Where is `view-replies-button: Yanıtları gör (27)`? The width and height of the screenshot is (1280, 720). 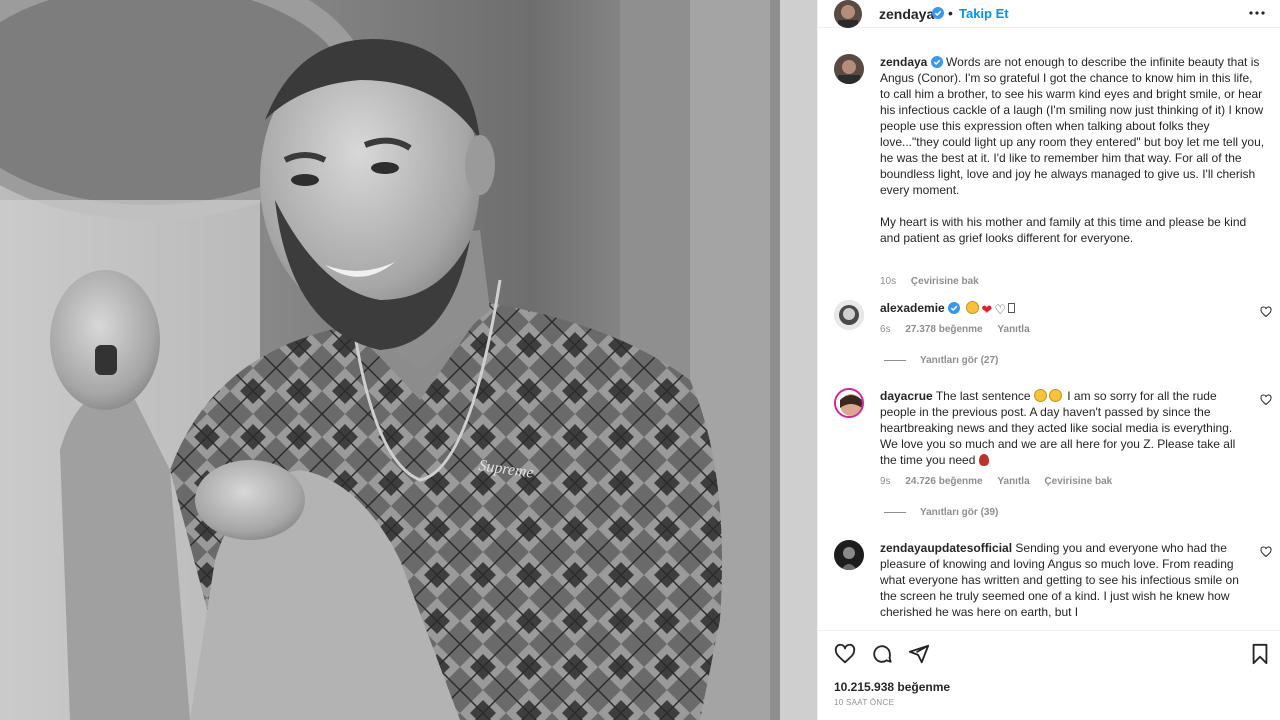
view-replies-button: Yanıtları gör (27) is located at coordinates (941, 360).